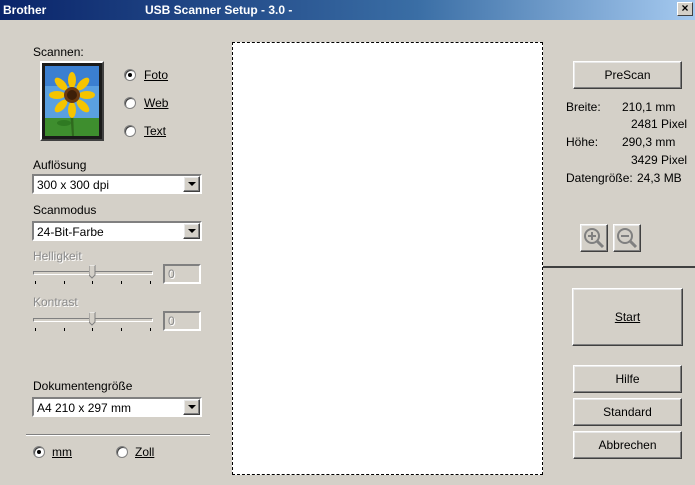 The height and width of the screenshot is (485, 695). What do you see at coordinates (659, 178) in the screenshot?
I see `datasize-value: 24,3 MB` at bounding box center [659, 178].